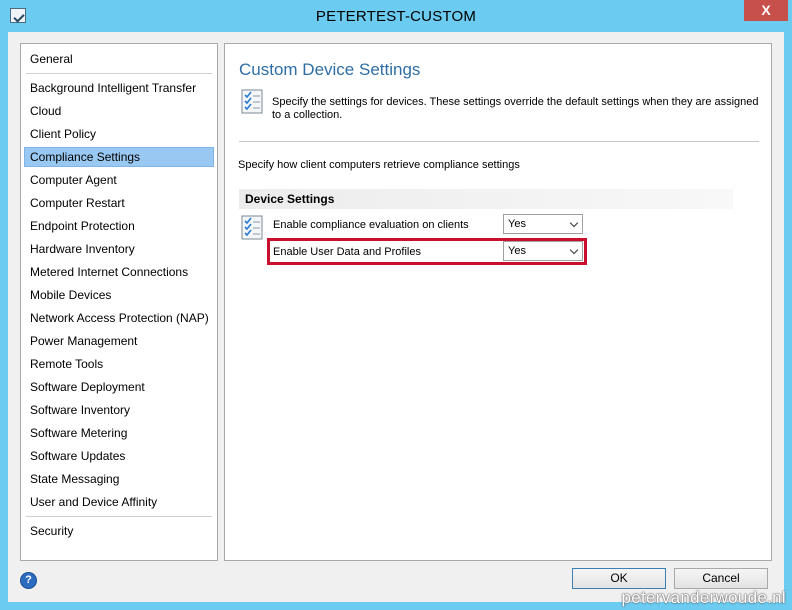  What do you see at coordinates (543, 224) in the screenshot?
I see `compliance-evaluation-dropdown: Yes` at bounding box center [543, 224].